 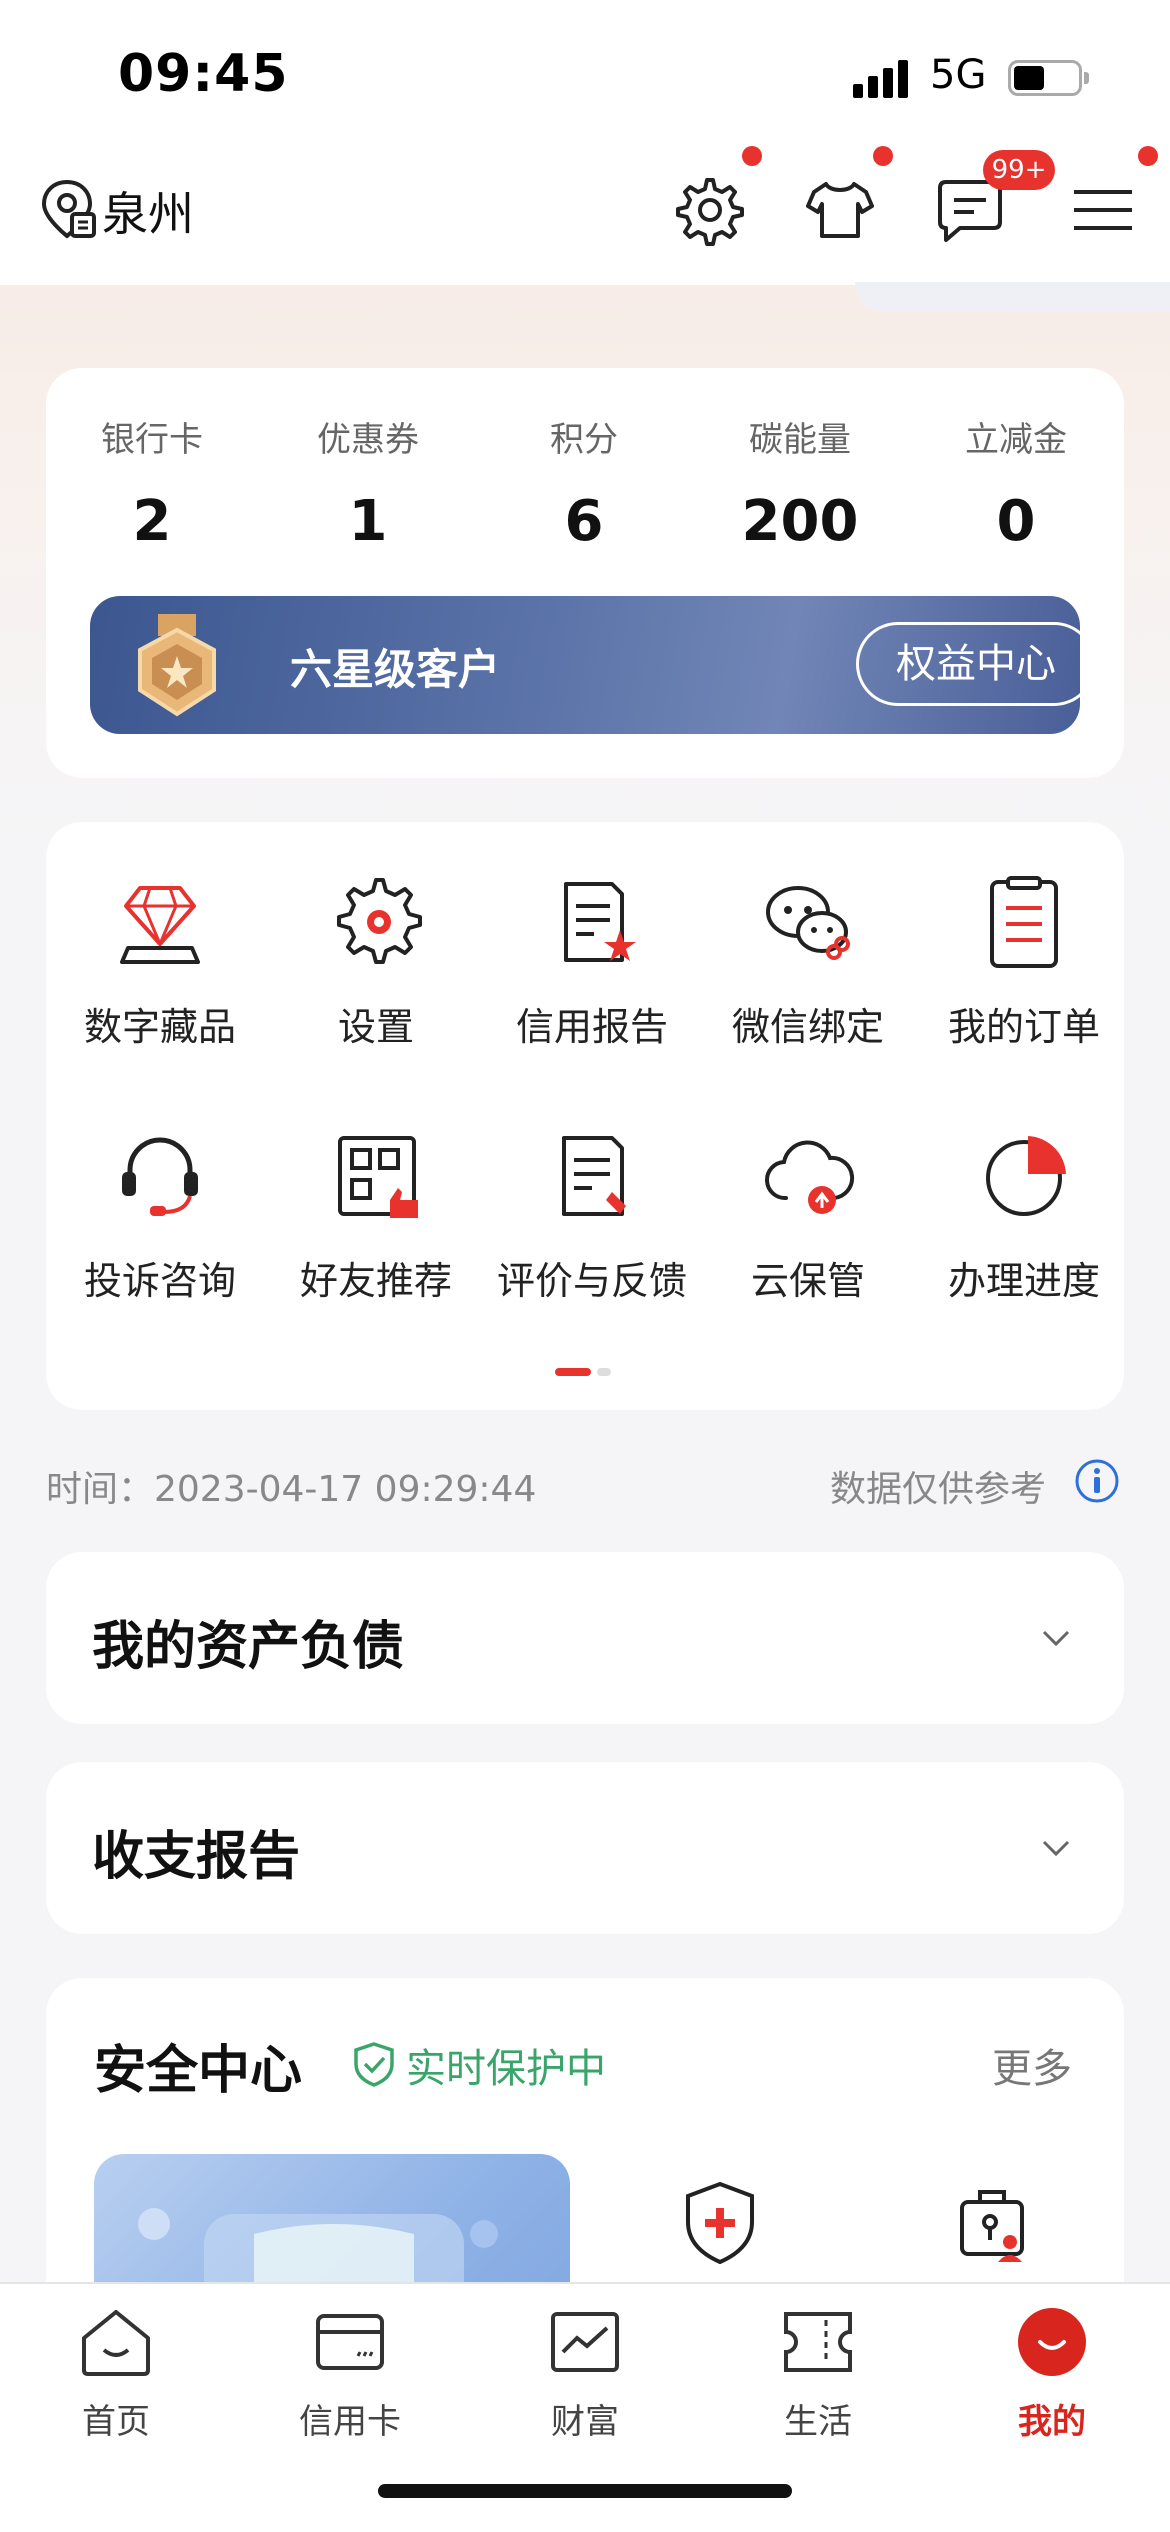 What do you see at coordinates (376, 1236) in the screenshot?
I see `grid-item-refer-friends: 好友推荐` at bounding box center [376, 1236].